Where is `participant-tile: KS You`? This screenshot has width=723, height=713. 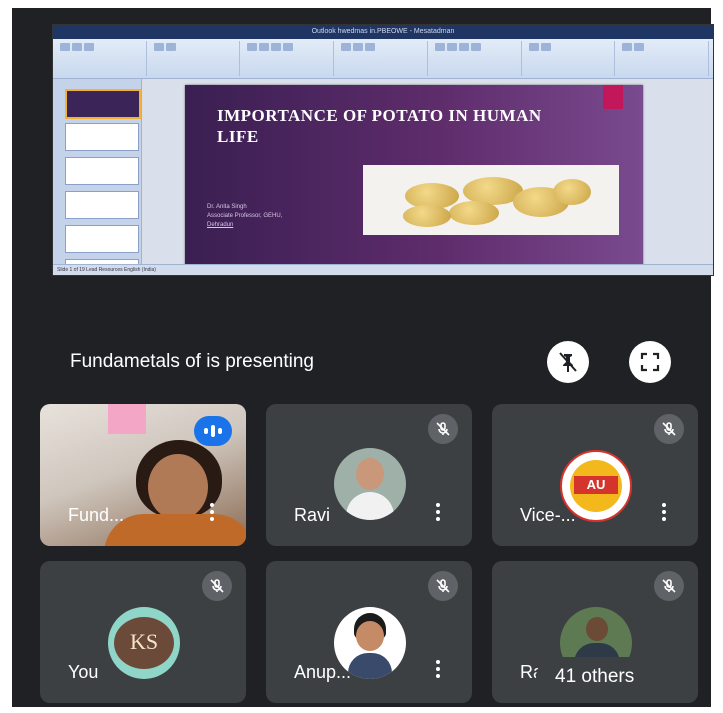
participant-tile: KS You is located at coordinates (143, 632).